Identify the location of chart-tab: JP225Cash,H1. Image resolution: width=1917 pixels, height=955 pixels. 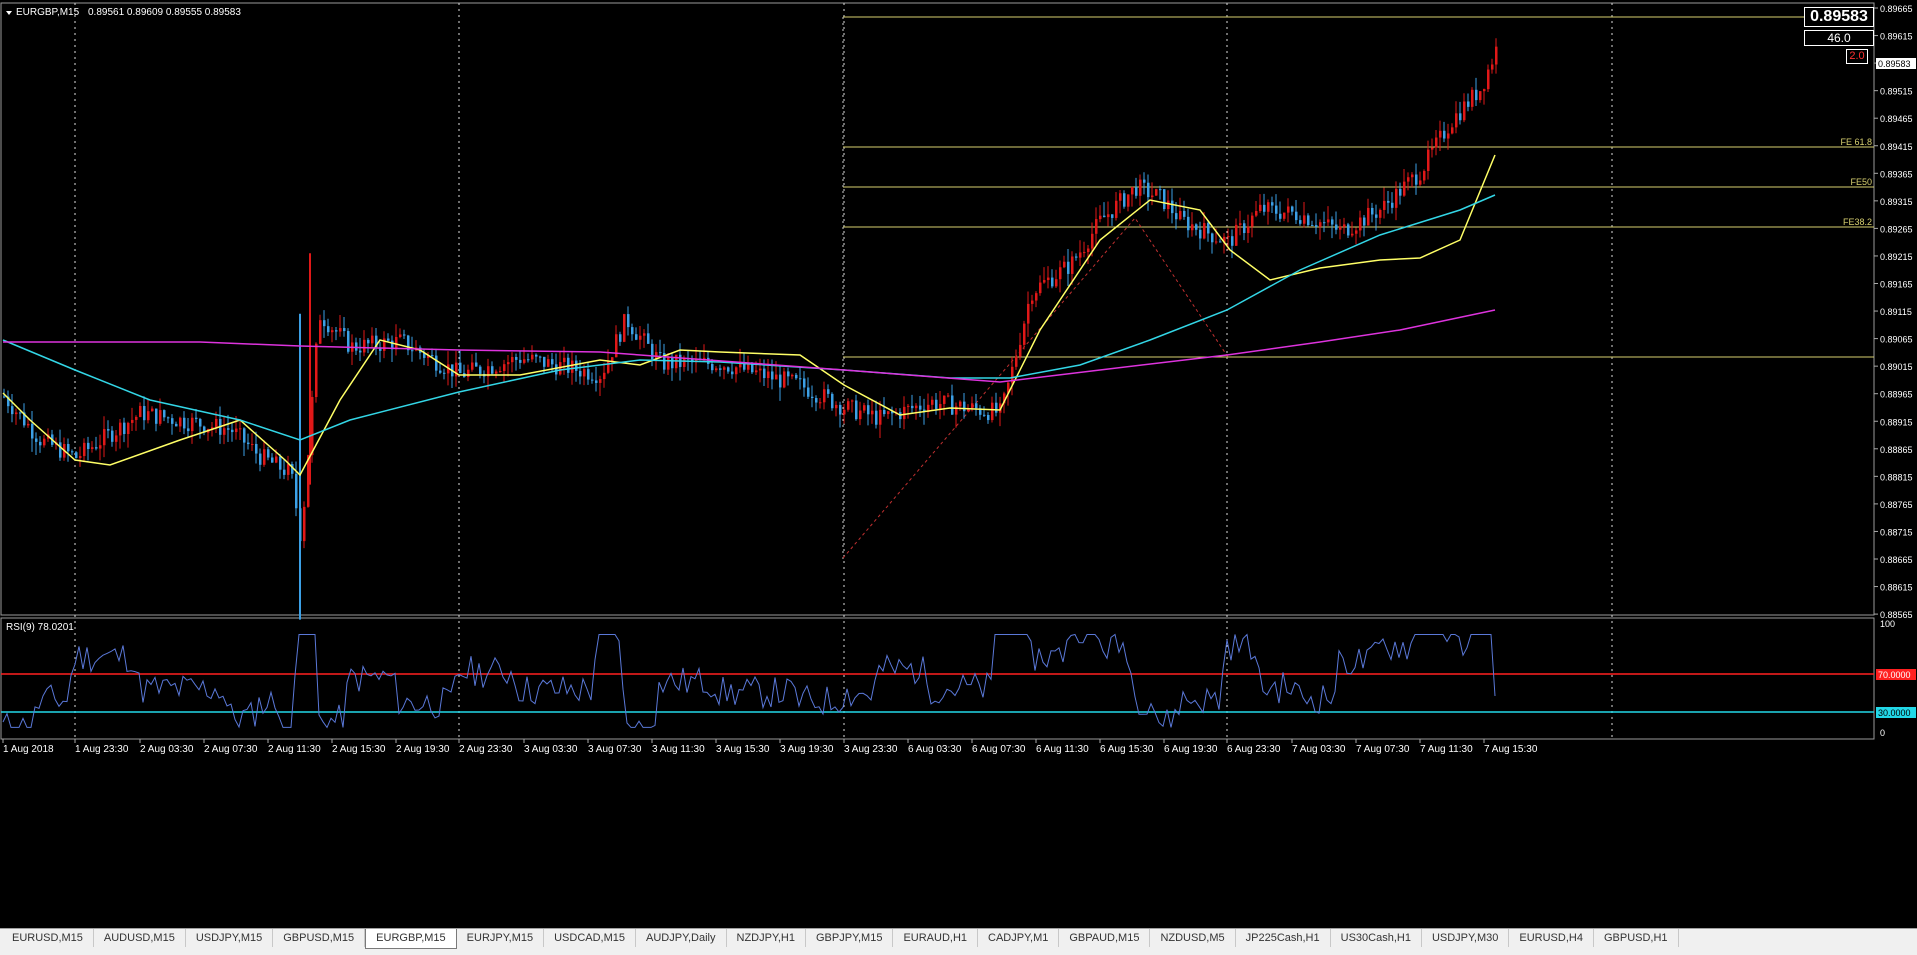
(1283, 938).